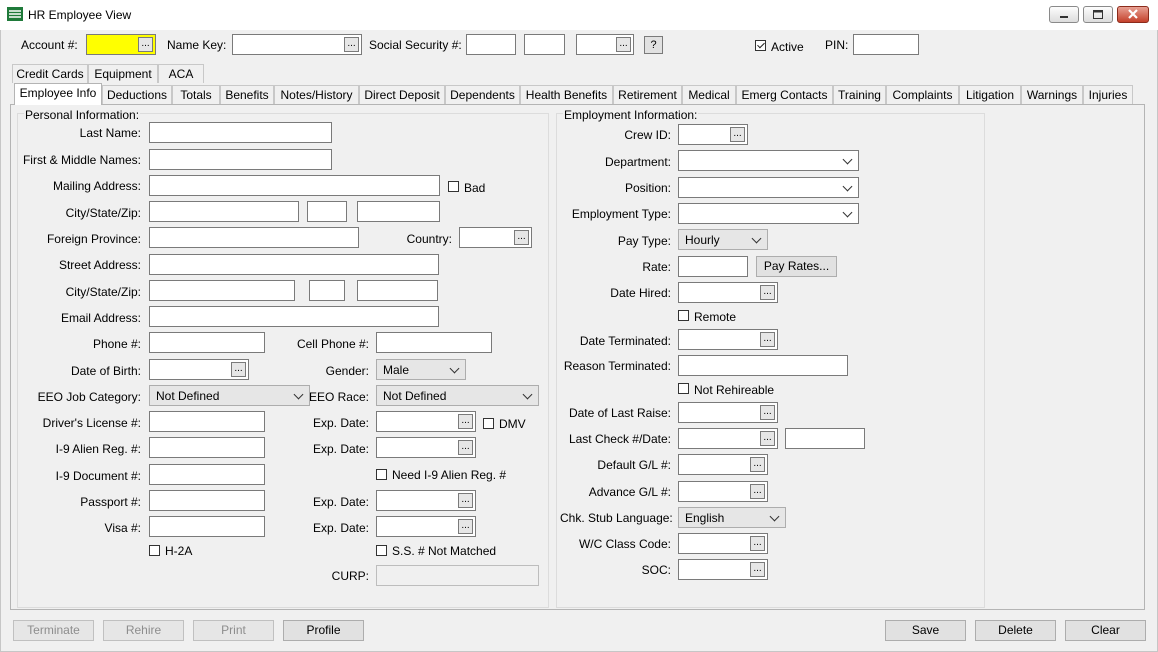 The image size is (1158, 652). Describe the element at coordinates (240, 132) in the screenshot. I see `last-name-input` at that location.